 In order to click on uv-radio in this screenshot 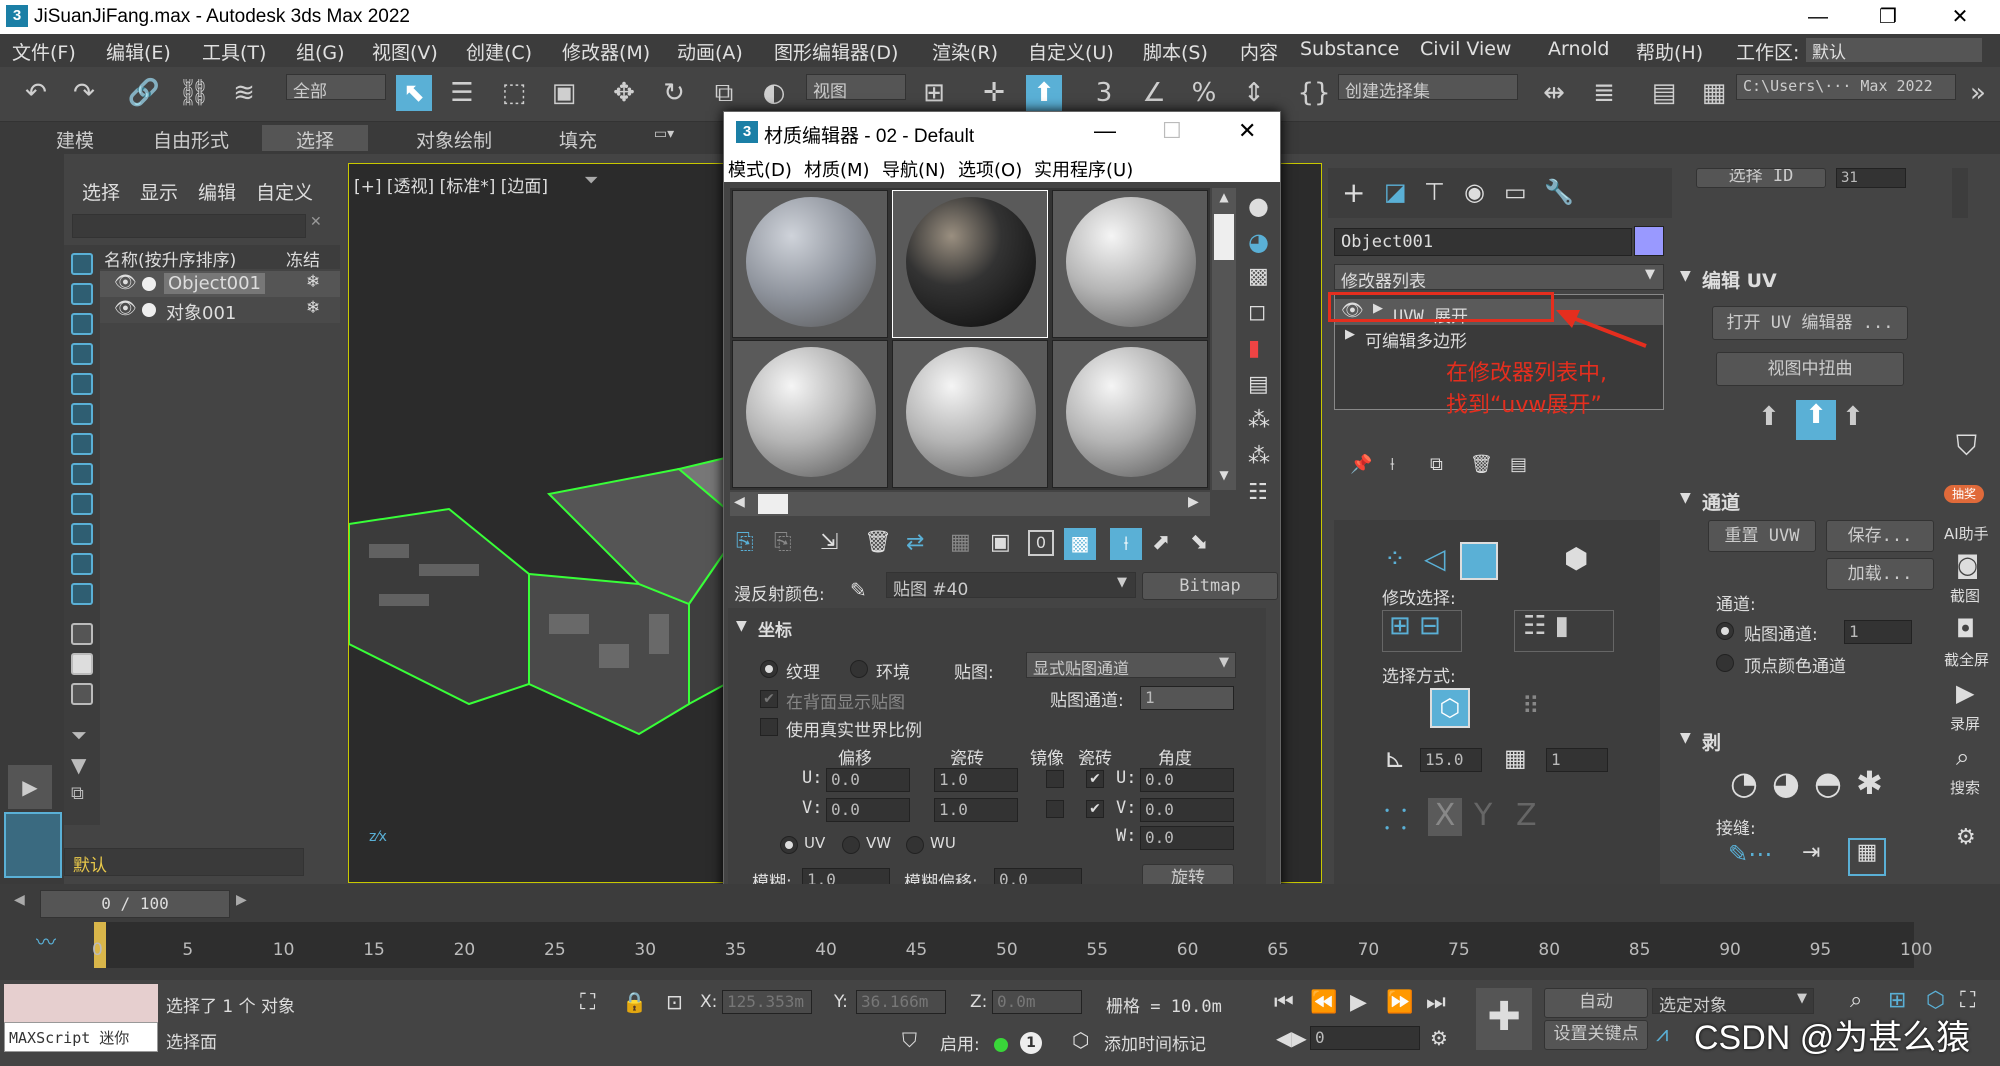, I will do `click(789, 845)`.